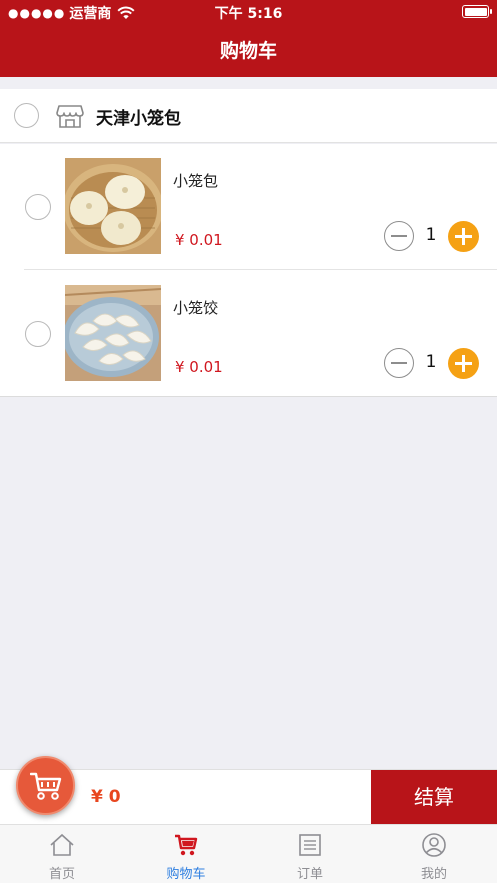 This screenshot has width=497, height=883. What do you see at coordinates (248, 116) in the screenshot?
I see `shop-header: 天津小笼包` at bounding box center [248, 116].